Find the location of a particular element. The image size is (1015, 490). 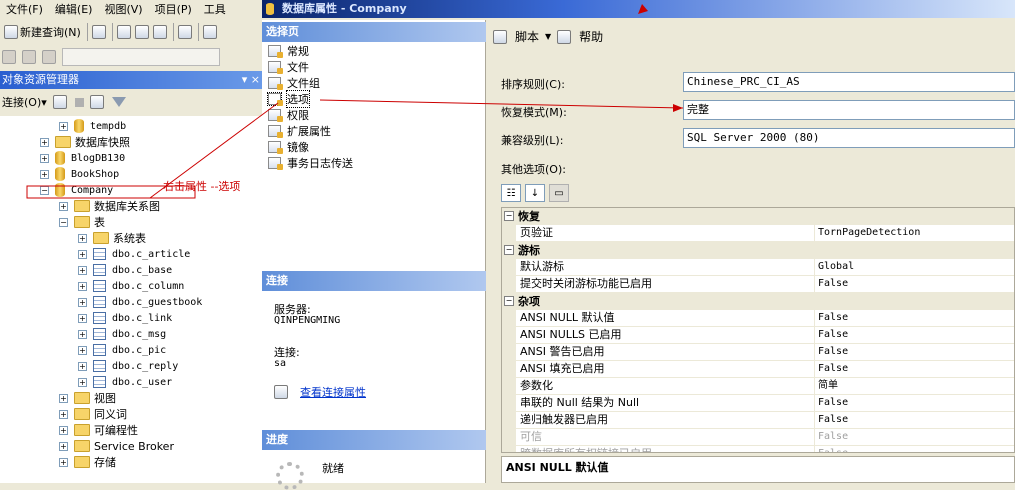

page-item: 扩展属性 is located at coordinates (299, 130).